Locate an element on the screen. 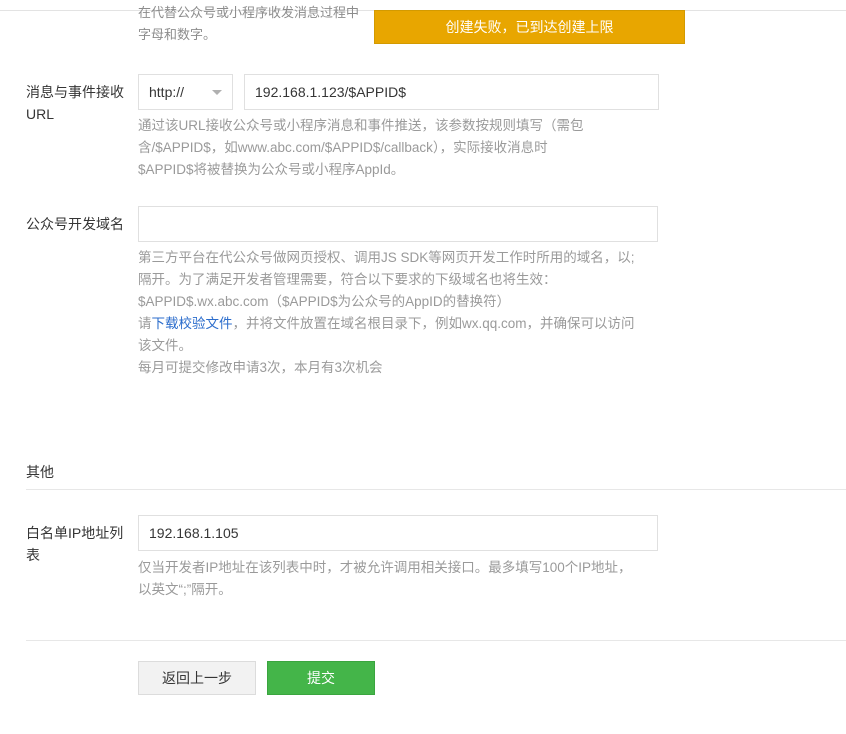 The image size is (846, 734). hint-line: 仅当开发者IP地址在该列表中时，才被允许调用相关接口。最多填写100个IP地址， is located at coordinates (385, 567).